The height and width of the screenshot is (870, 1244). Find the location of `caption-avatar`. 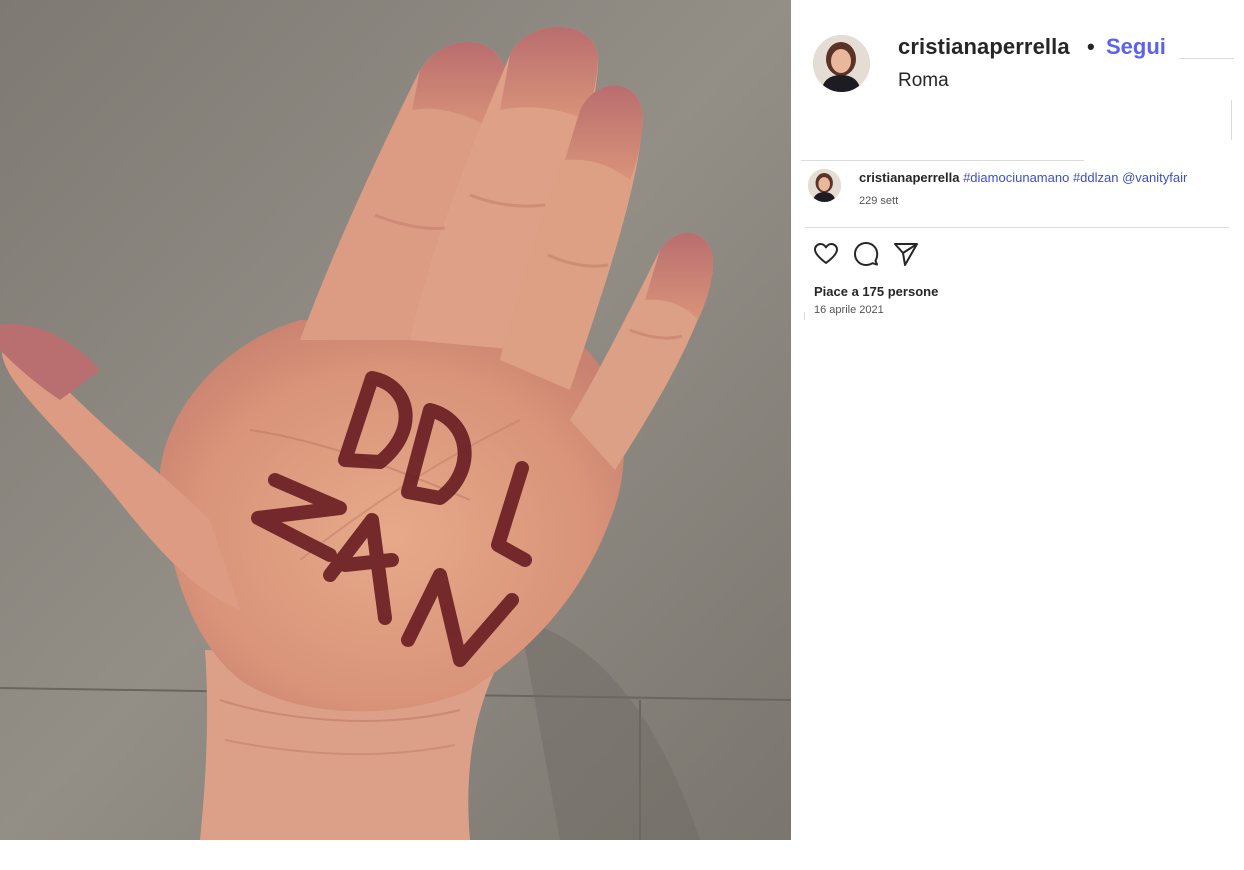

caption-avatar is located at coordinates (824, 185).